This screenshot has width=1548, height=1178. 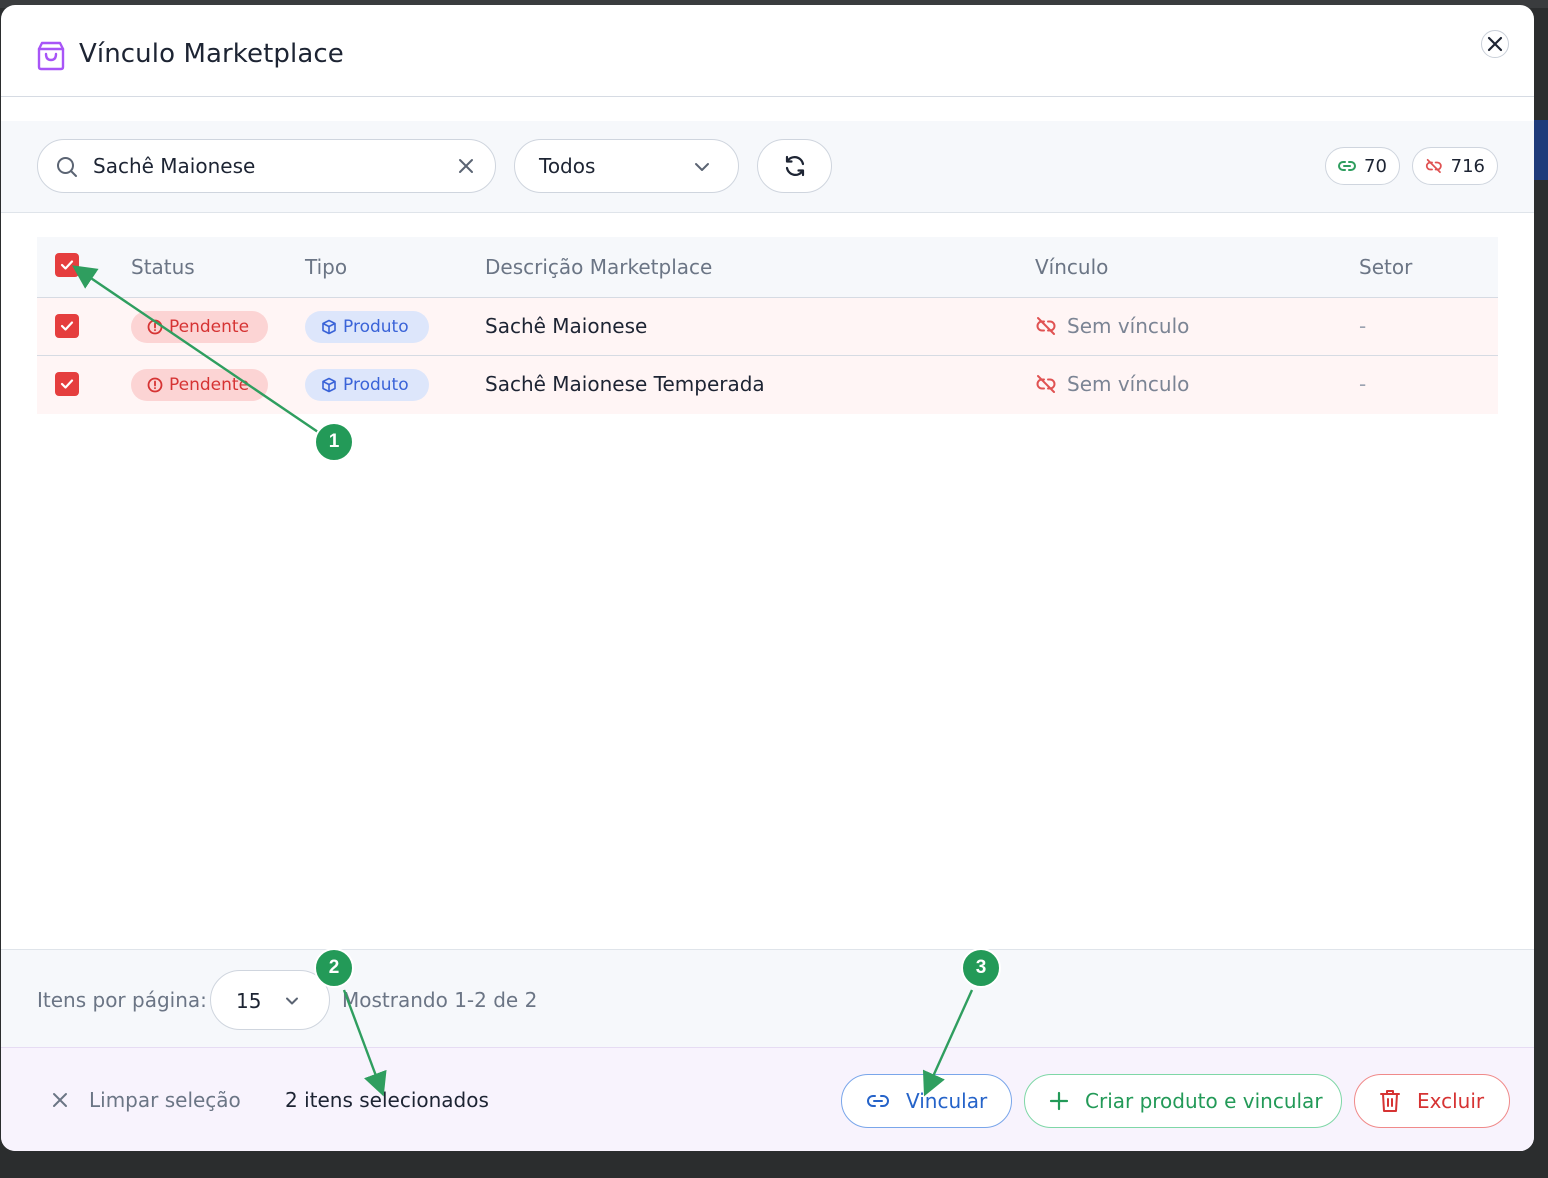 I want to click on delete-button: Excluir, so click(x=1432, y=1101).